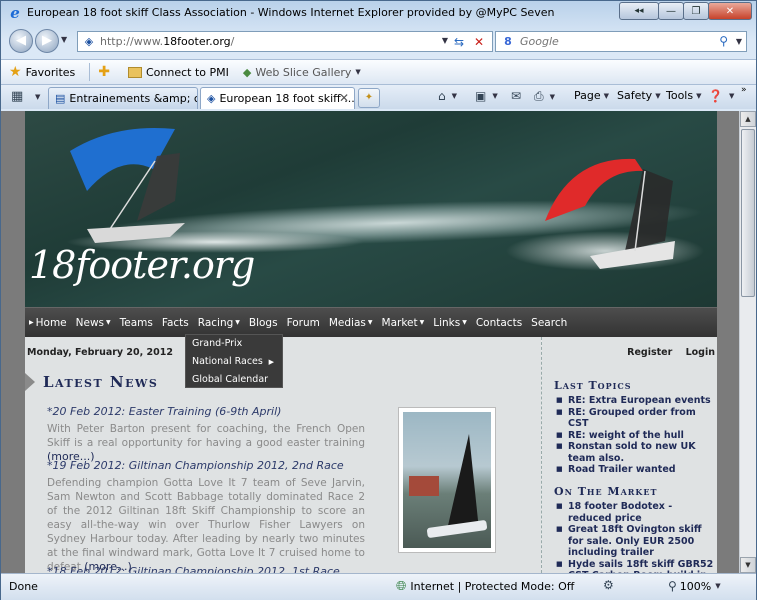 This screenshot has width=757, height=600. What do you see at coordinates (403, 323) in the screenshot?
I see `nav-market: Market ▼` at bounding box center [403, 323].